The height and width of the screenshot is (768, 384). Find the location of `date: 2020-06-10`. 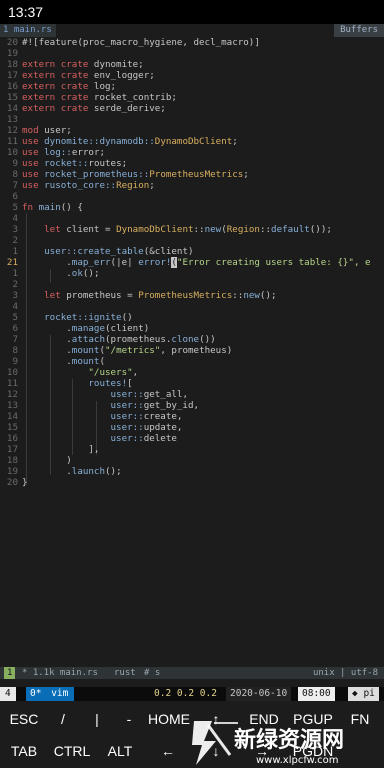

date: 2020-06-10 is located at coordinates (259, 694).